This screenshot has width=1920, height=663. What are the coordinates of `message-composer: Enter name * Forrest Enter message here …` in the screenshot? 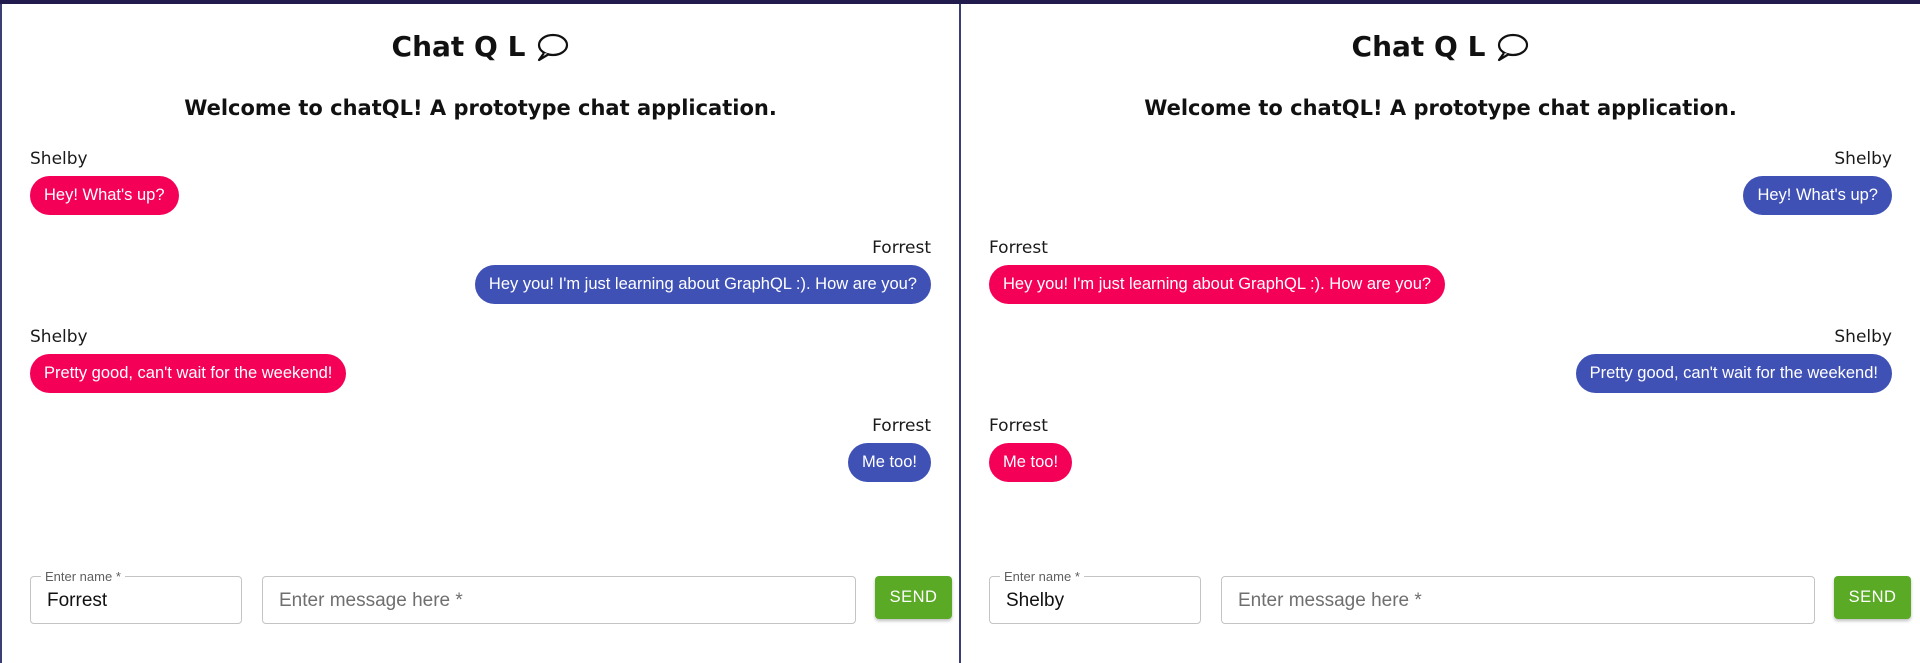 It's located at (491, 597).